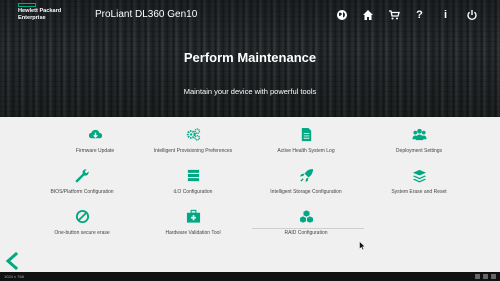 This screenshot has height=281, width=500. I want to click on power-icon, so click(471, 14).